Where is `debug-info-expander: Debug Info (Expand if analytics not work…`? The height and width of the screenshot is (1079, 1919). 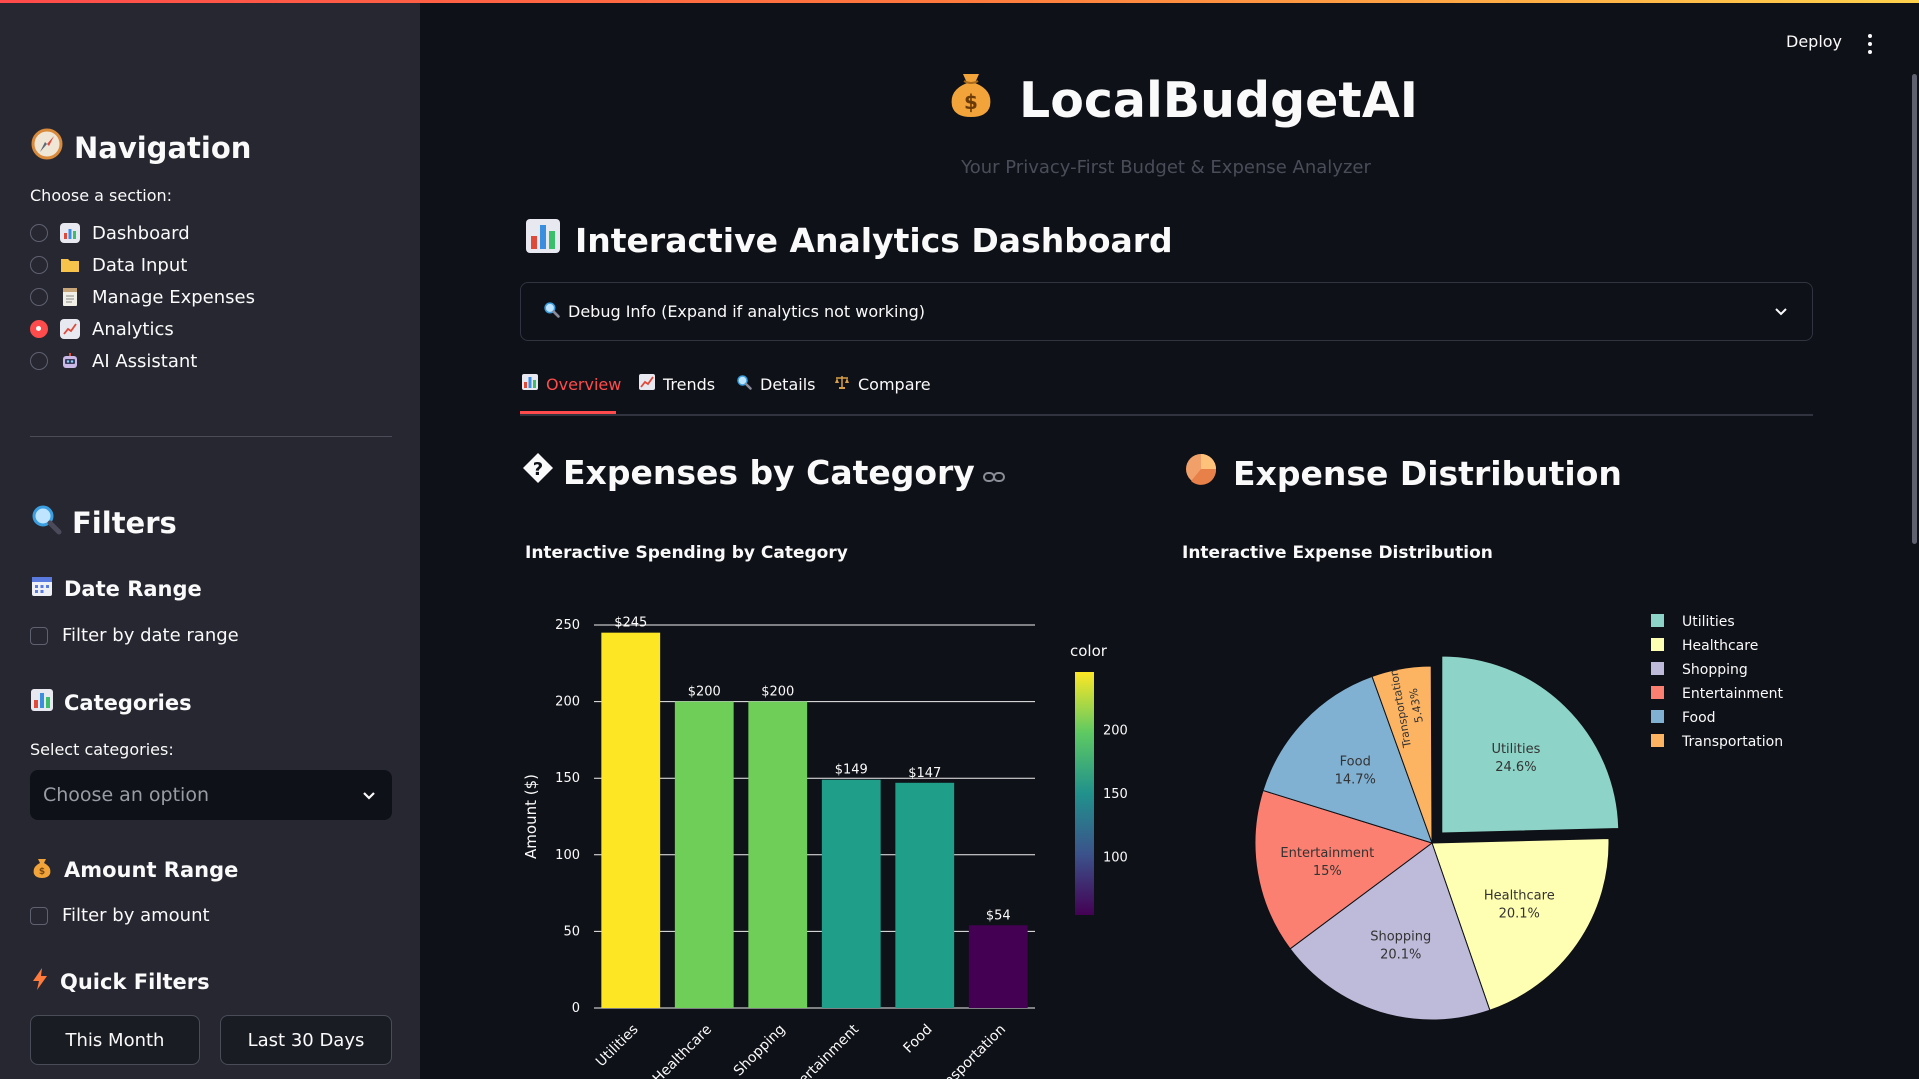 debug-info-expander: Debug Info (Expand if analytics not work… is located at coordinates (1166, 311).